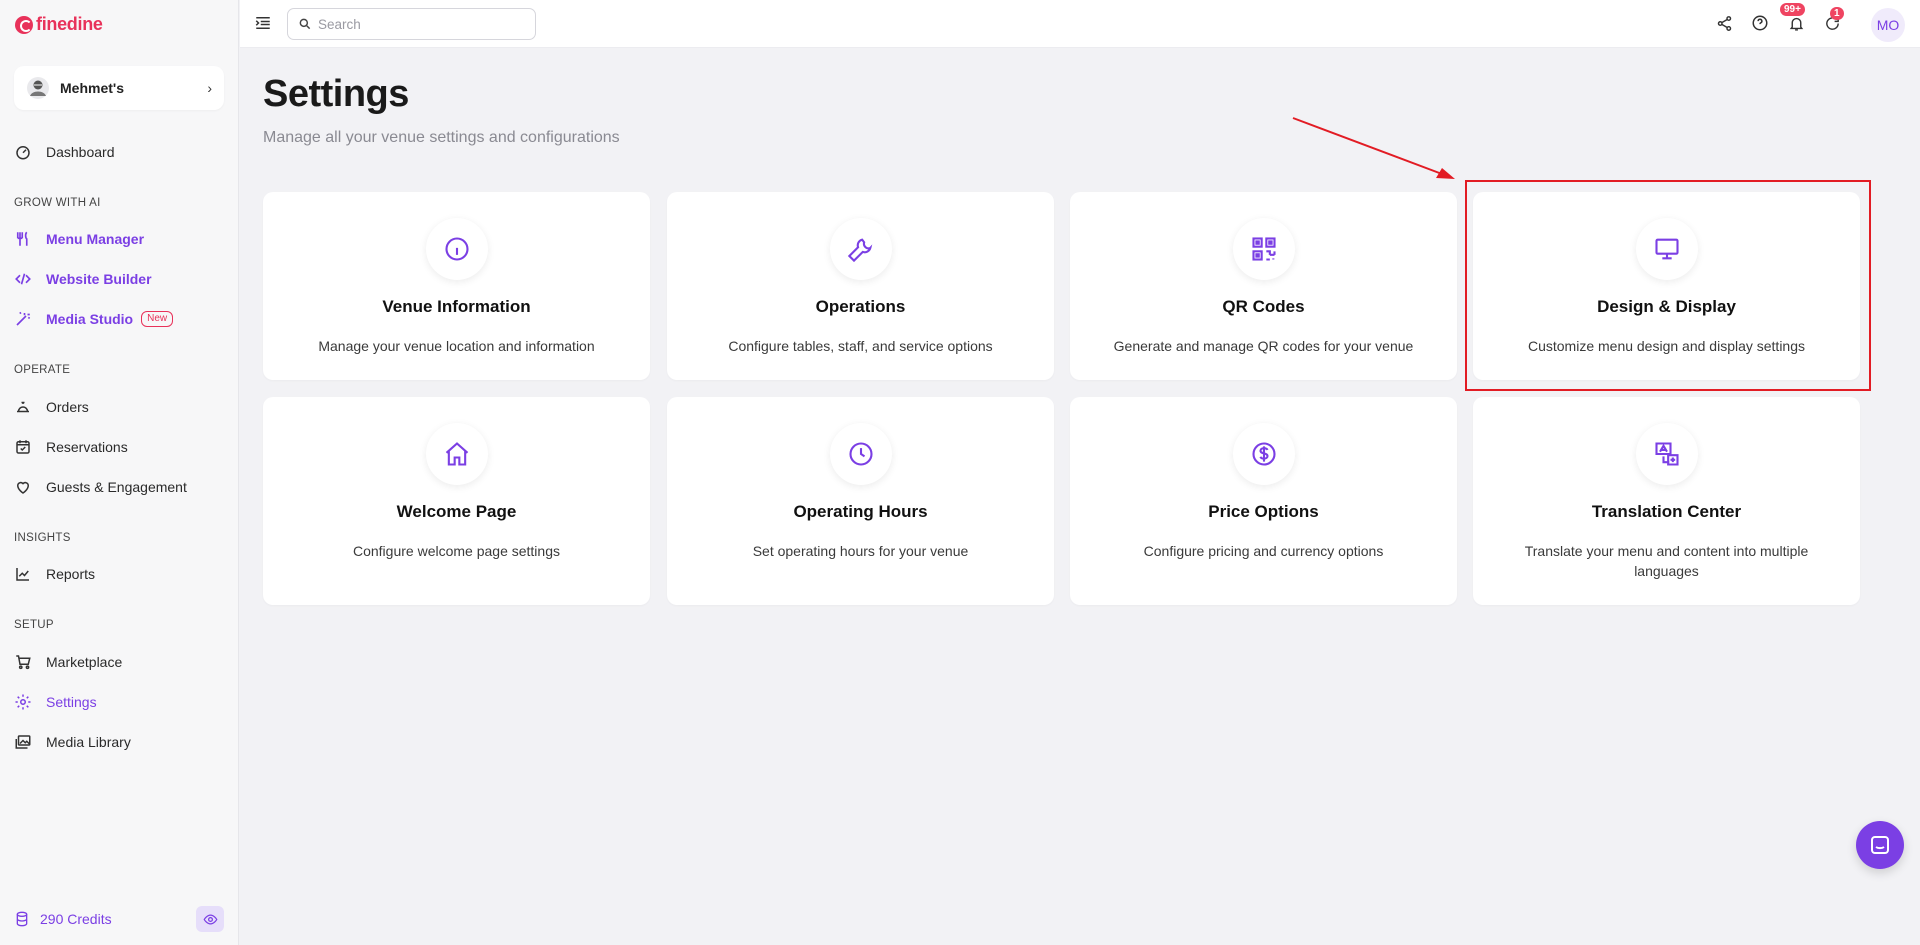 The height and width of the screenshot is (945, 1920). Describe the element at coordinates (88, 742) in the screenshot. I see `sidebar-item-label: Media Library` at that location.